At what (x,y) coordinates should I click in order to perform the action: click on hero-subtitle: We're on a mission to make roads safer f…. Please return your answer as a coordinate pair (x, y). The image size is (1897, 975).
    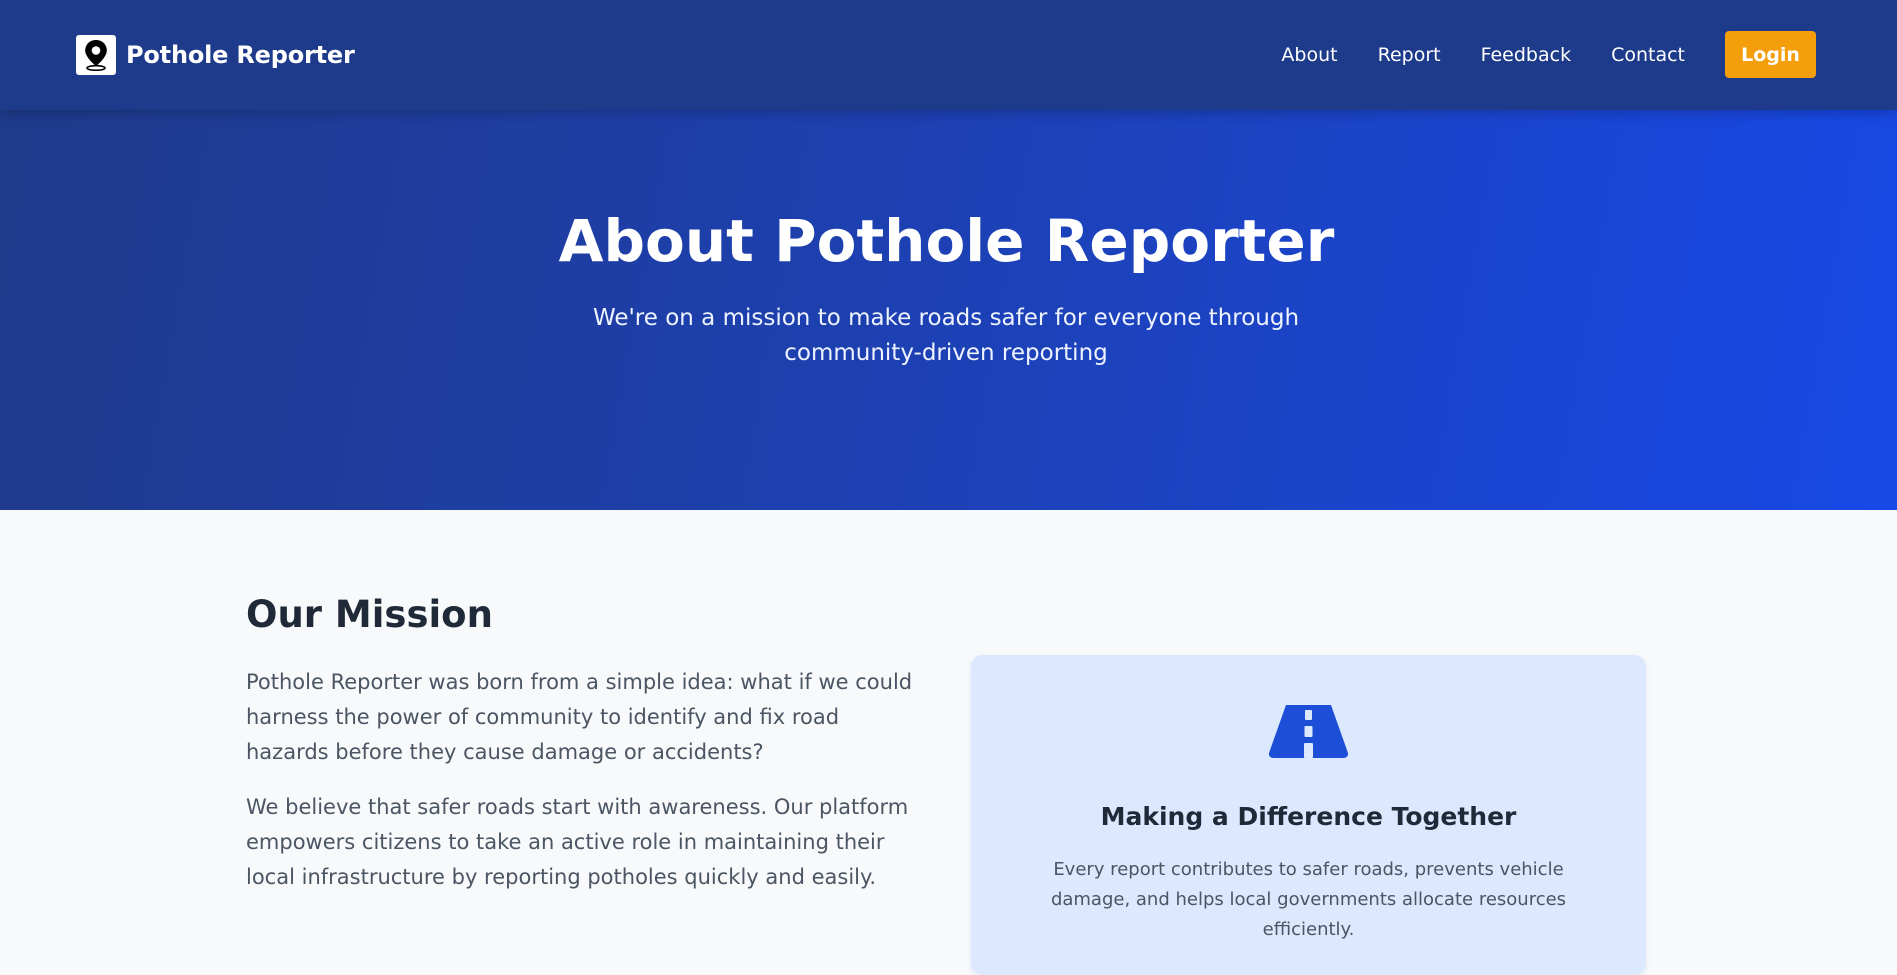
    Looking at the image, I should click on (946, 335).